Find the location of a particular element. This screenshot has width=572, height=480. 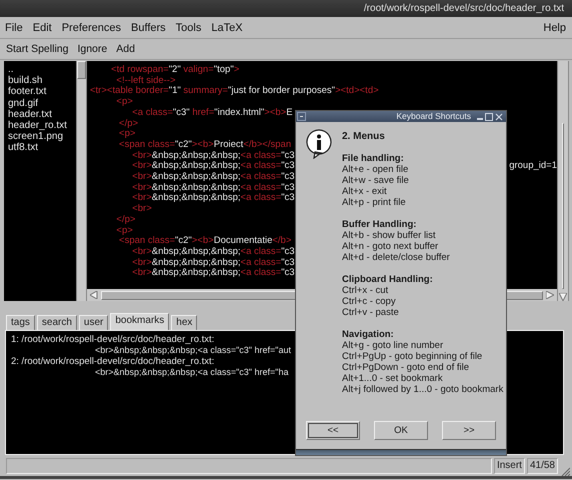

section-title: Clipboard Handling: is located at coordinates (388, 279).